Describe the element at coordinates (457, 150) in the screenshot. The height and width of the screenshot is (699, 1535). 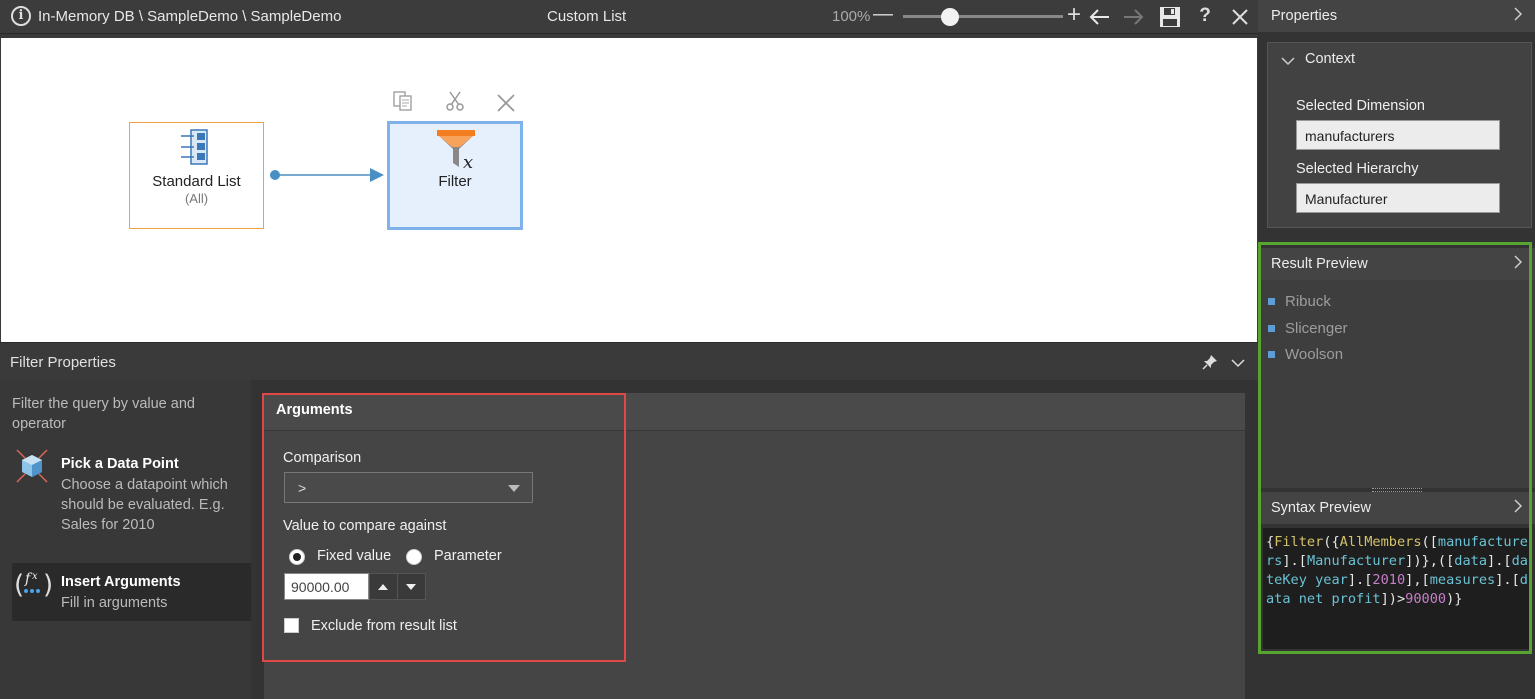
I see `filter-funnel-icon: x` at that location.